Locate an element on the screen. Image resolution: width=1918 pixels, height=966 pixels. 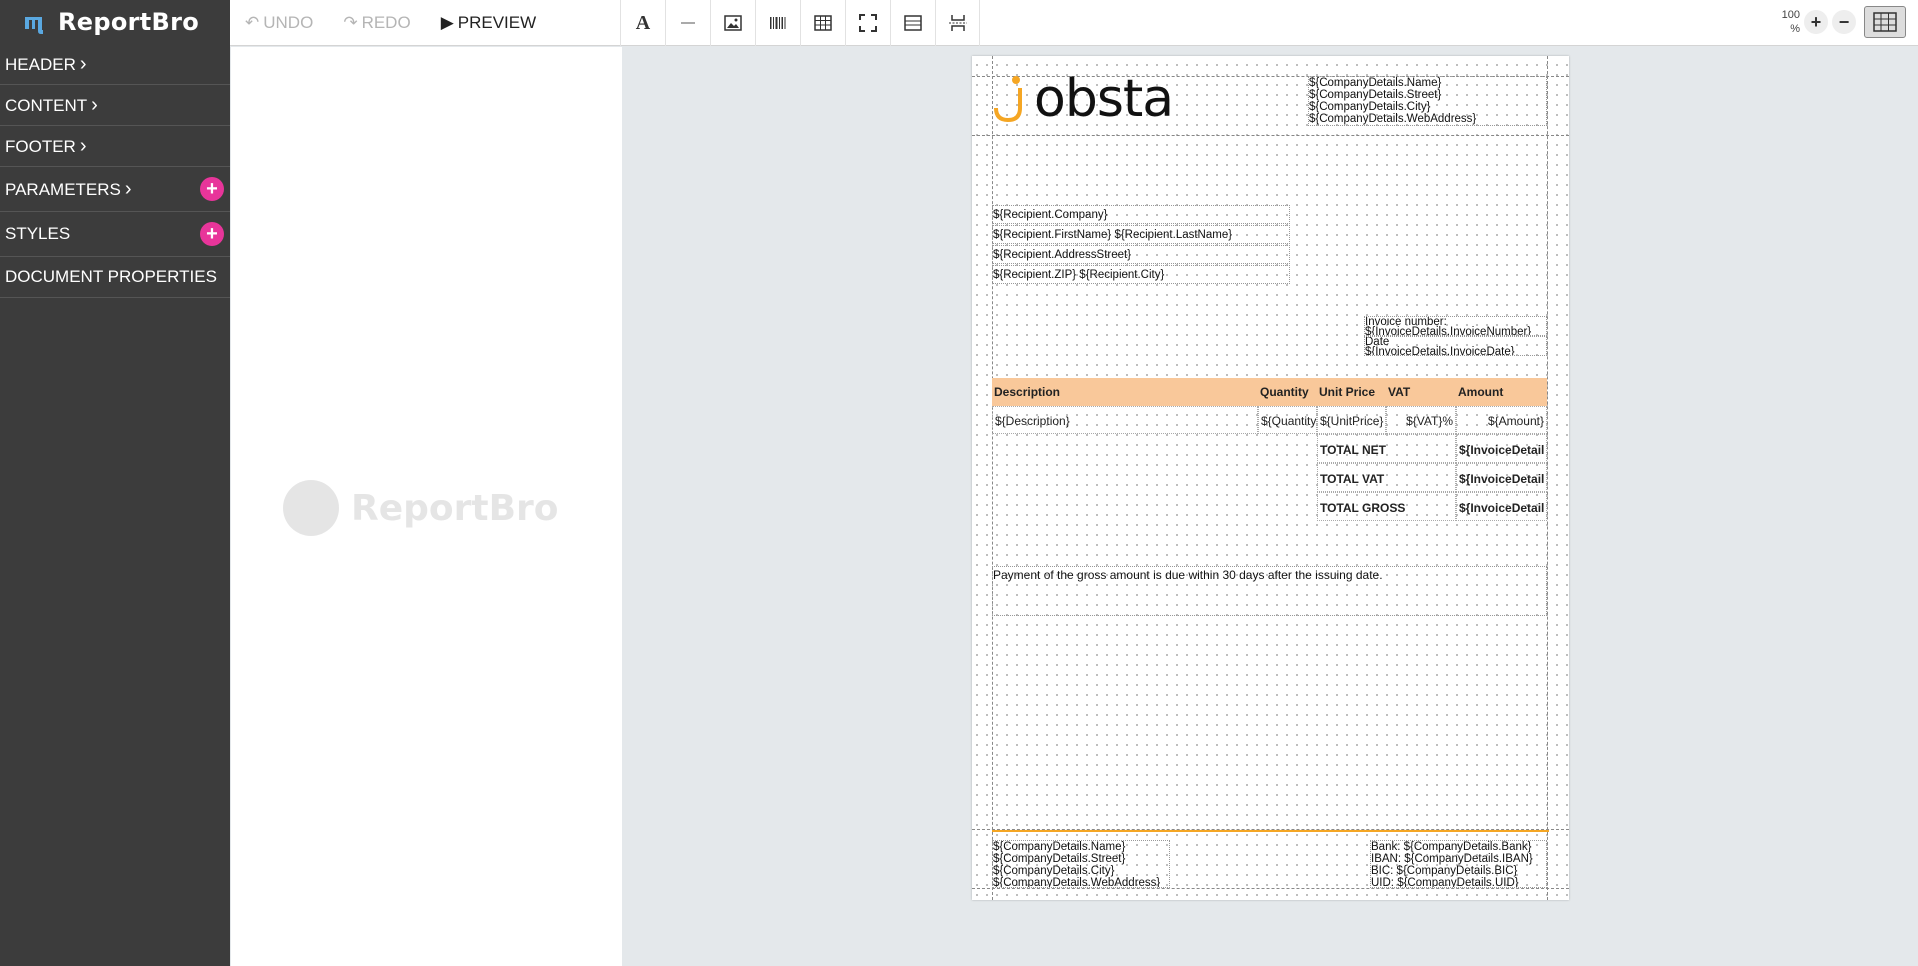
total-gross-value-text: ${InvoiceDetail is located at coordinates (1502, 508).